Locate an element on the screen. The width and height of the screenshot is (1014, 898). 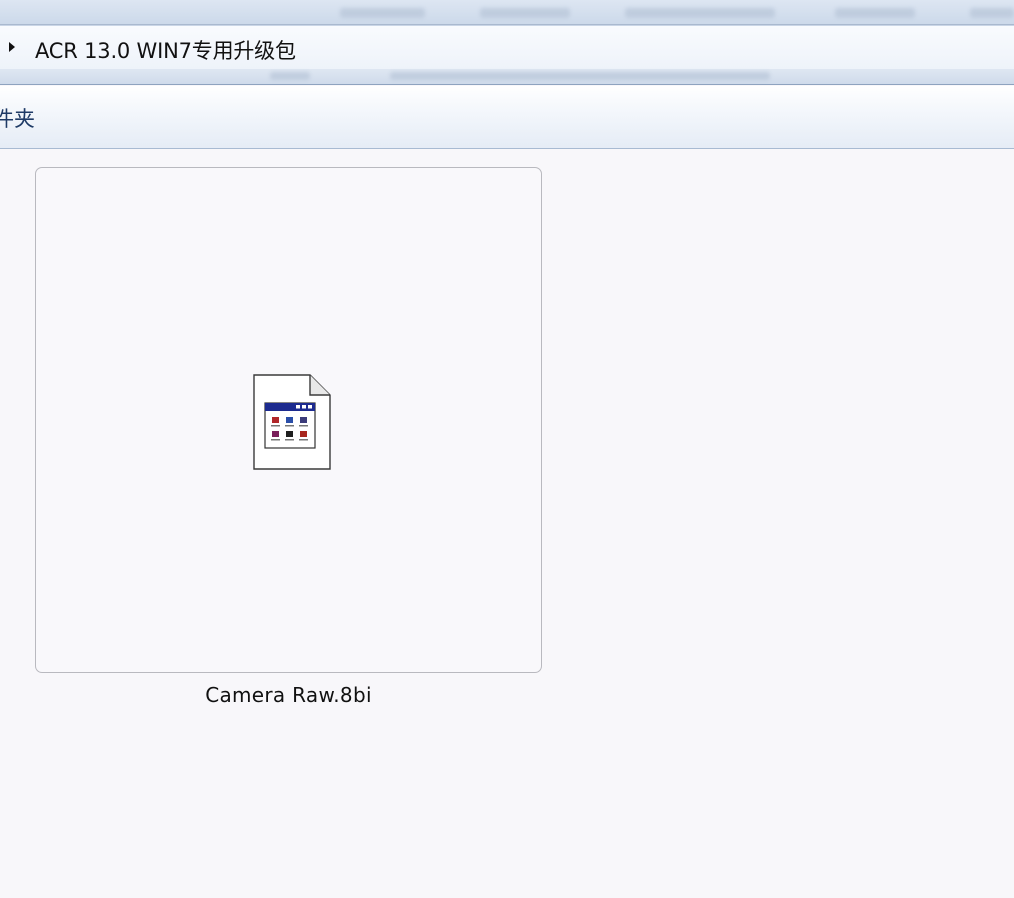
address-bar: ACR 13.0 WIN7专用升级包 is located at coordinates (507, 47).